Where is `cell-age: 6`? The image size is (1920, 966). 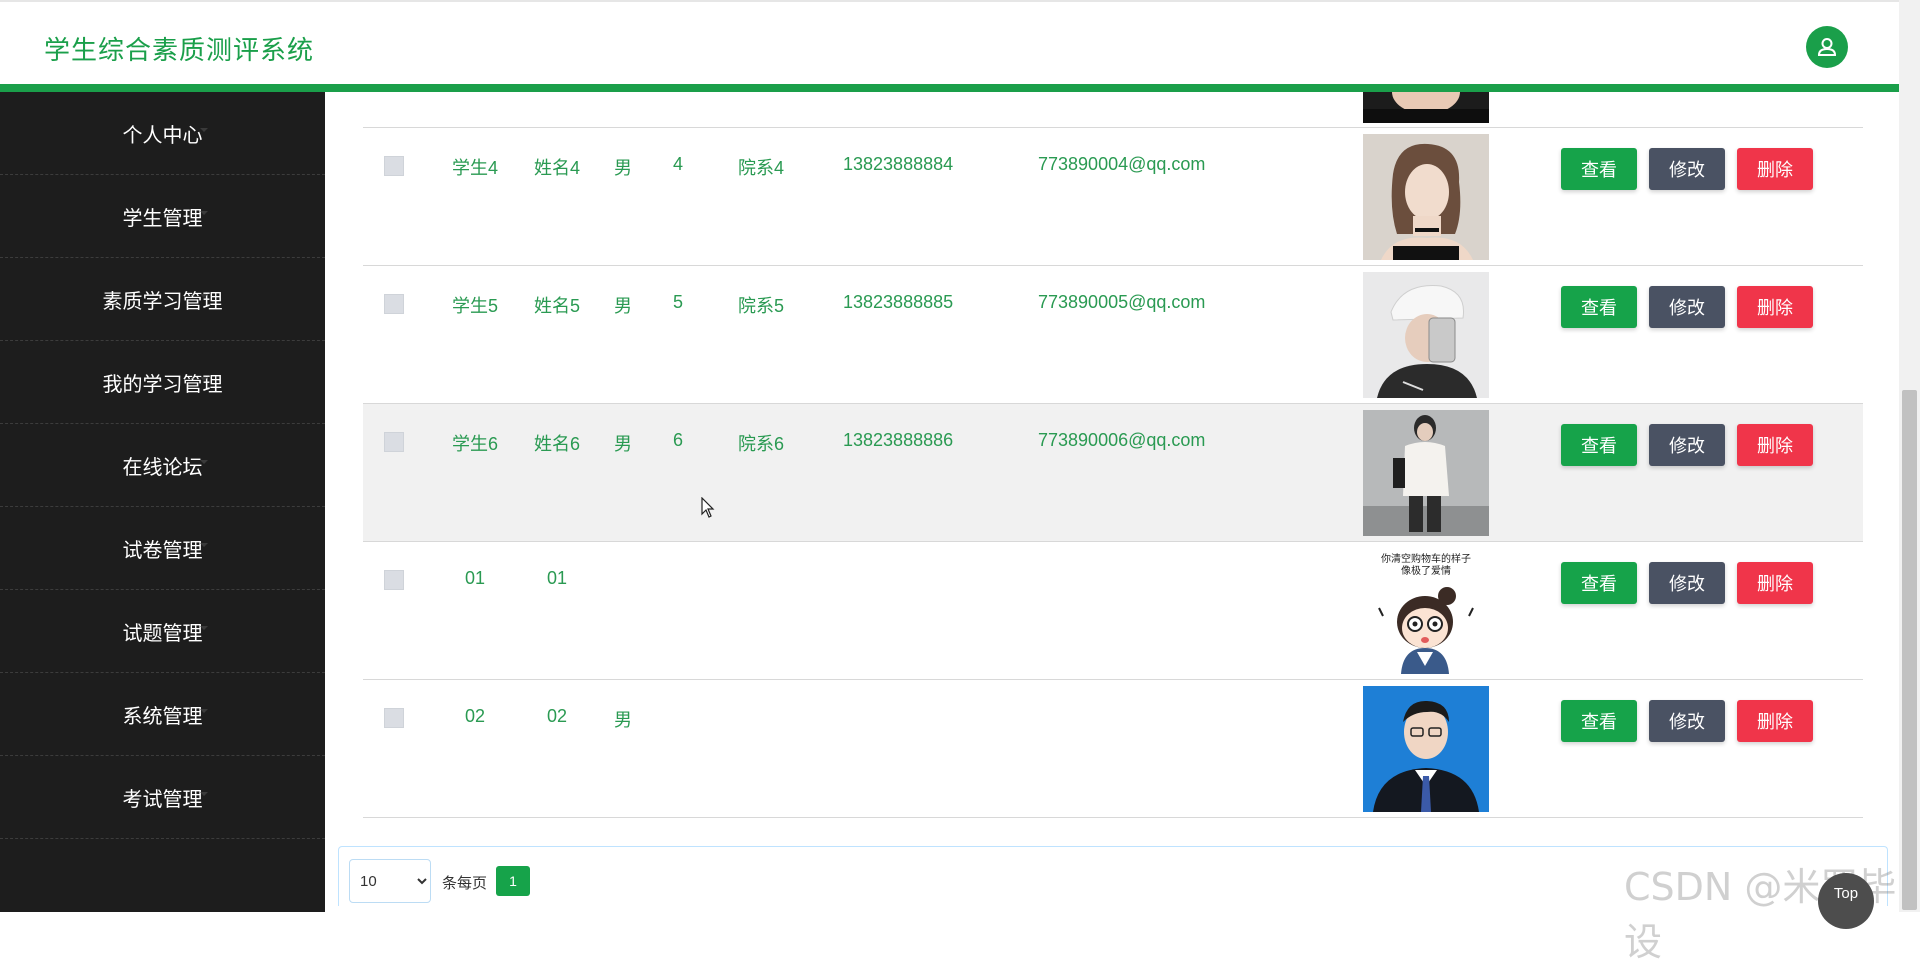
cell-age: 6 is located at coordinates (677, 440).